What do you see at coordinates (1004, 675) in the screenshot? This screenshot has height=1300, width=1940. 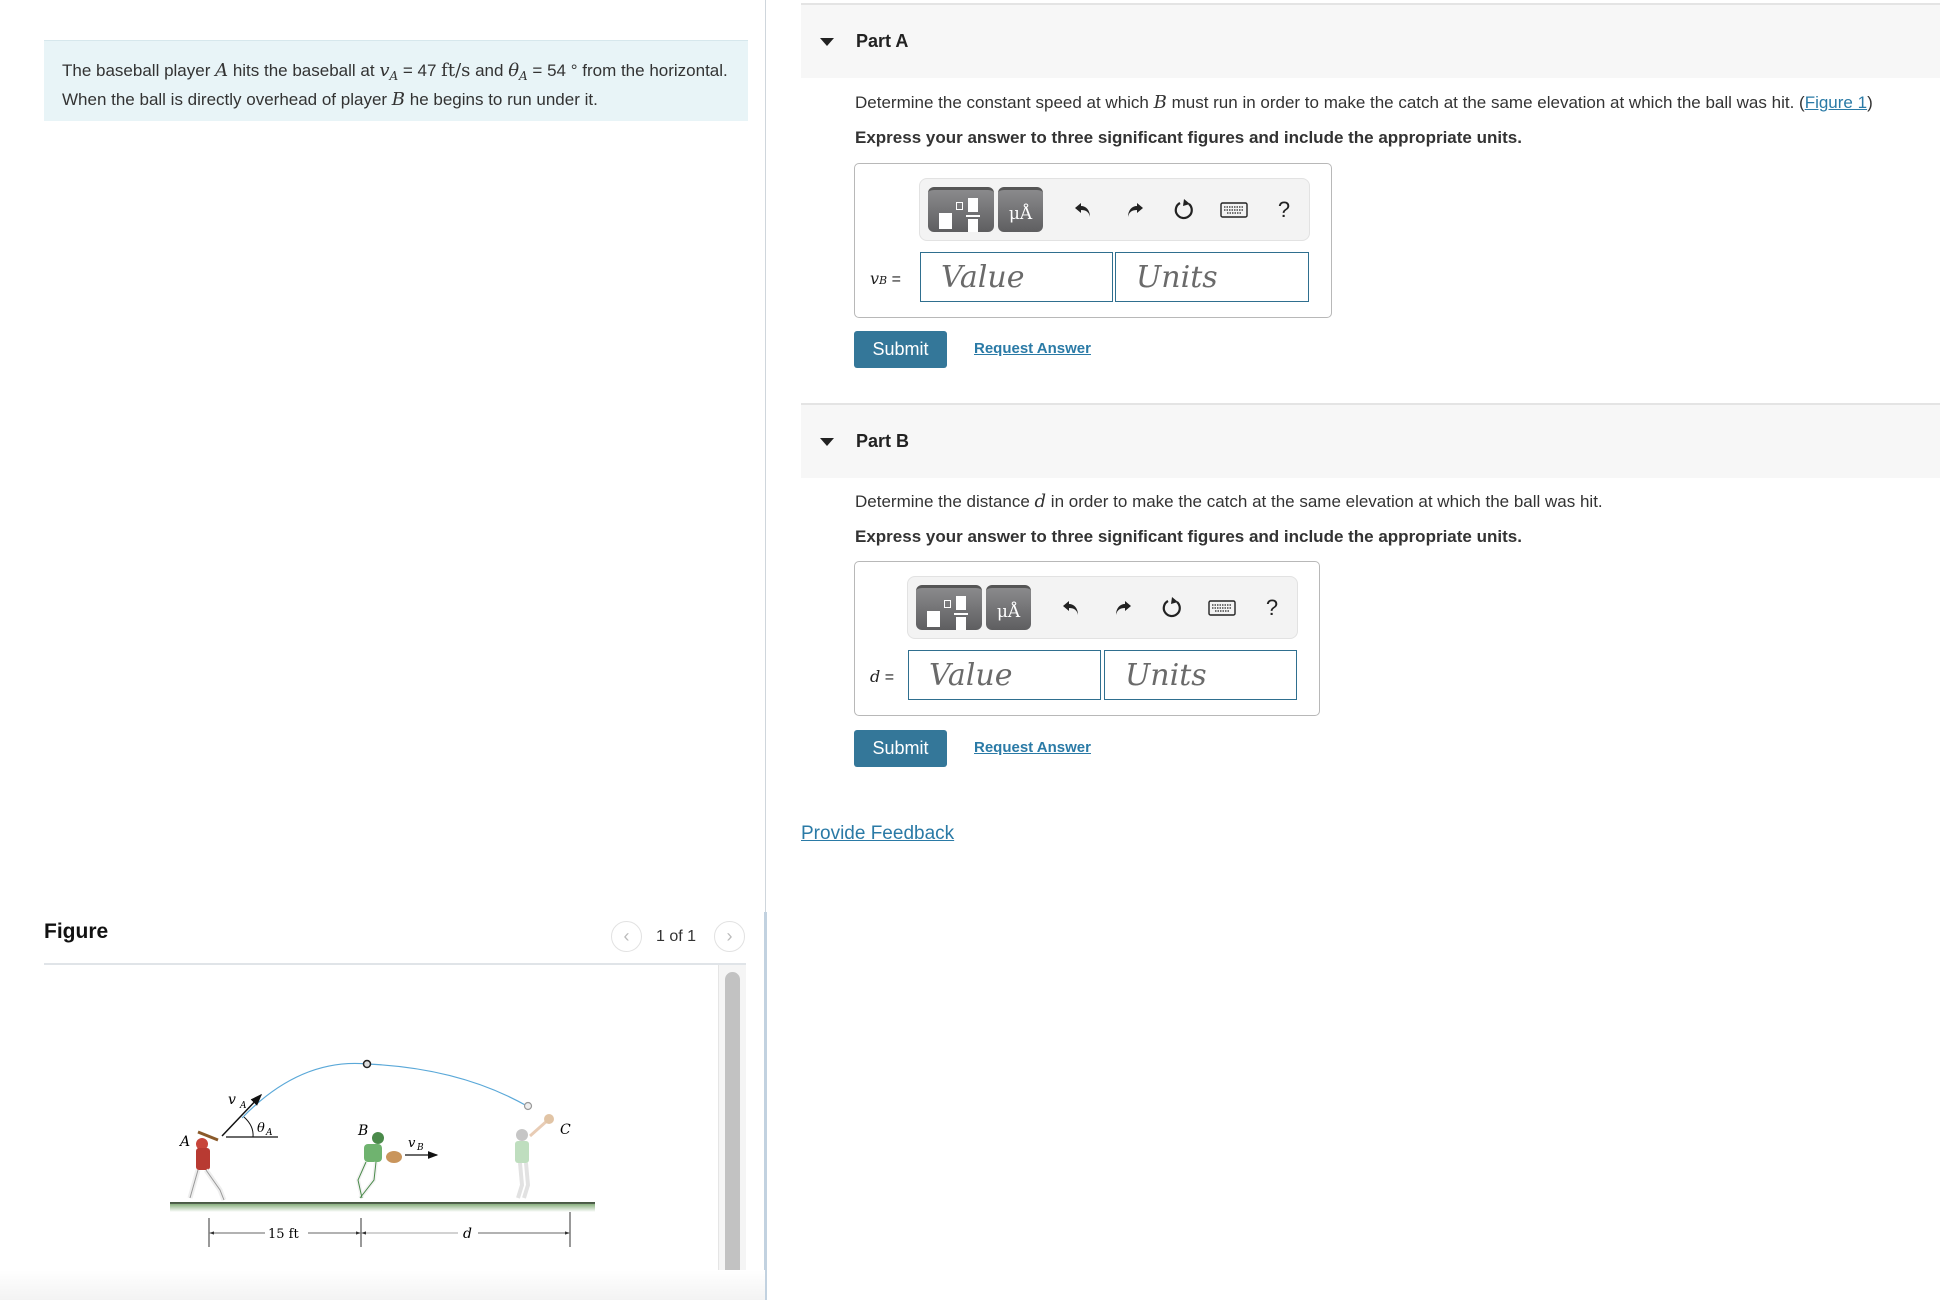 I see `part-b-value-input` at bounding box center [1004, 675].